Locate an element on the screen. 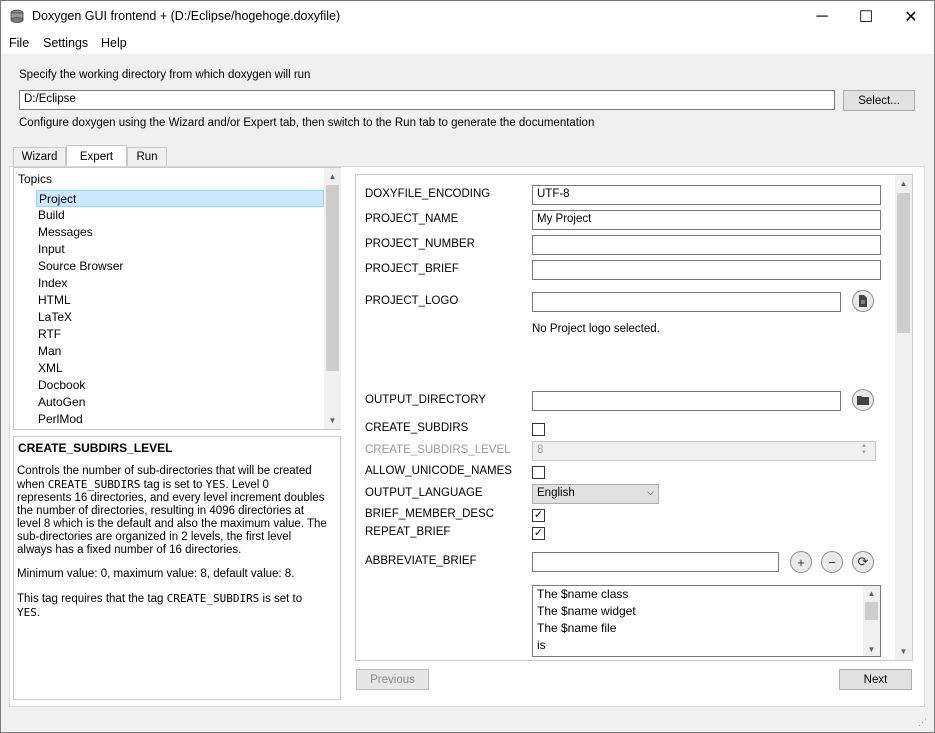 Image resolution: width=935 pixels, height=733 pixels. option-label: ABBREVIATE_BRIEF is located at coordinates (421, 561).